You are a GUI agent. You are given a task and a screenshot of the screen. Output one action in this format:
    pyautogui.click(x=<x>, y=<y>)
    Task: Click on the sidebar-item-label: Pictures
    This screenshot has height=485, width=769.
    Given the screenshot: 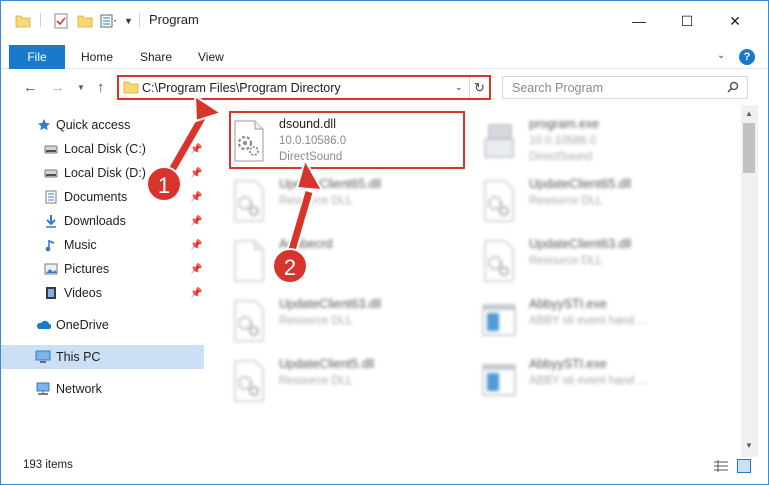 What is the action you would take?
    pyautogui.click(x=87, y=269)
    